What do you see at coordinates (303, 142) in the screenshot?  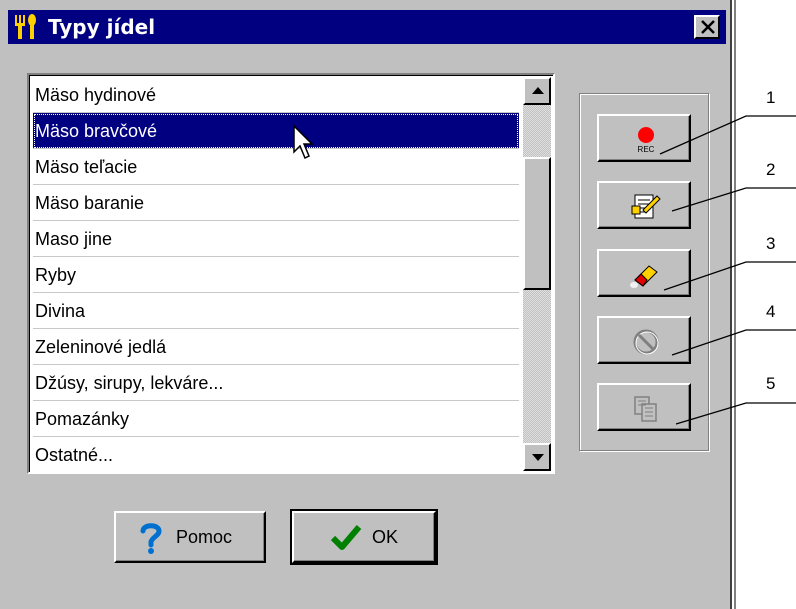 I see `mouse-cursor-icon` at bounding box center [303, 142].